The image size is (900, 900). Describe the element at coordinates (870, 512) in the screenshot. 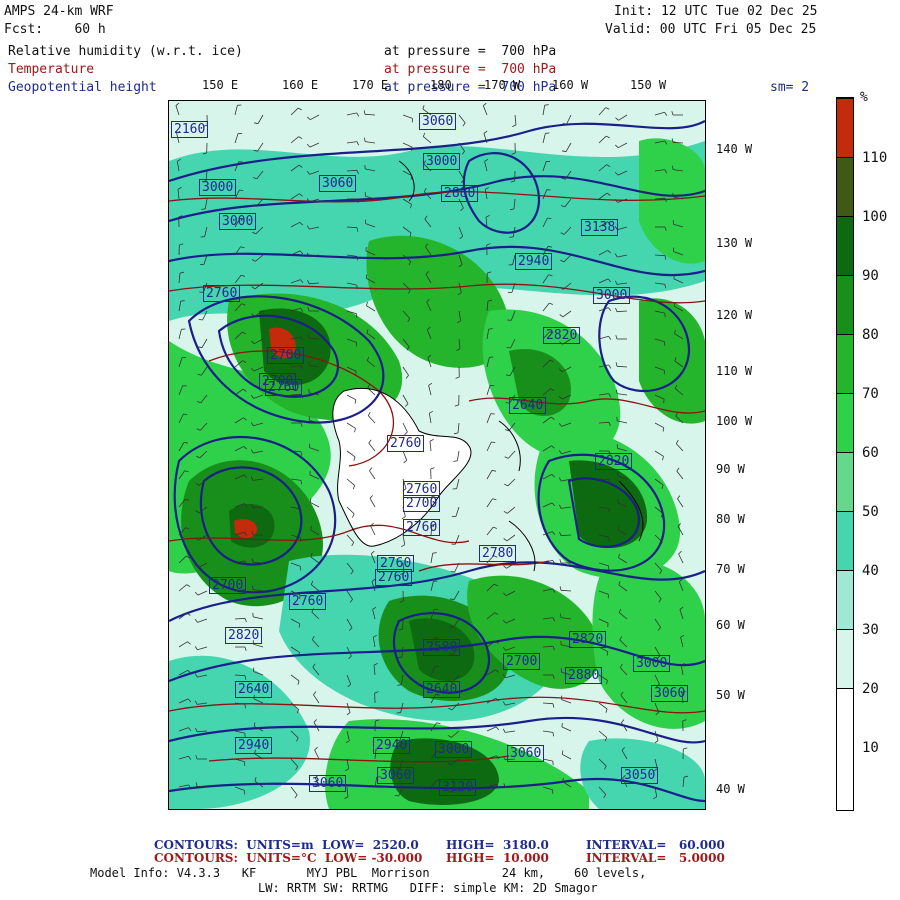

I see `colorbar-tick: 50` at that location.